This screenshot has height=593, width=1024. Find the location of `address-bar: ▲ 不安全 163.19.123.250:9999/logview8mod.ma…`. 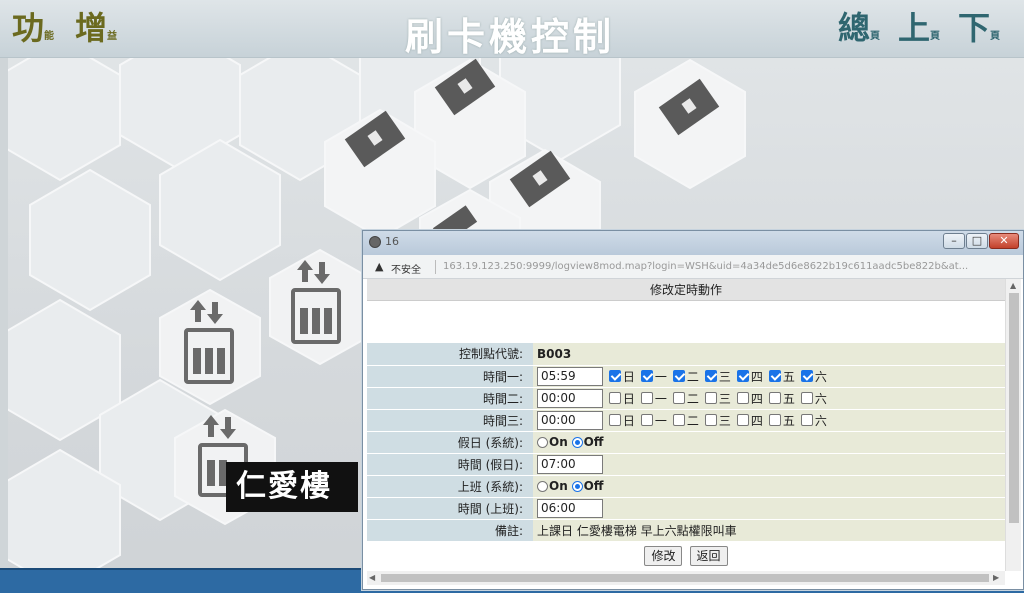

address-bar: ▲ 不安全 163.19.123.250:9999/logview8mod.ma… is located at coordinates (693, 267).